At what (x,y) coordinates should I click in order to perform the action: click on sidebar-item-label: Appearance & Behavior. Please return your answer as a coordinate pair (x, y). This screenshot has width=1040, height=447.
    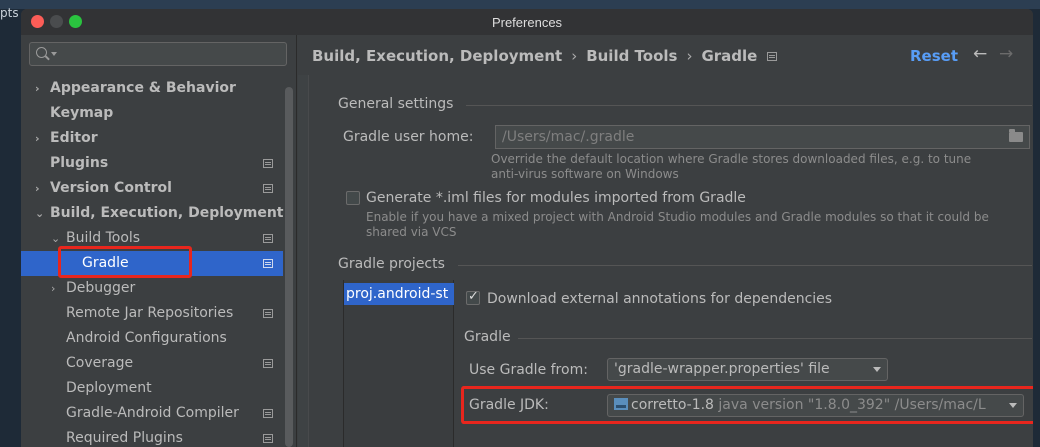
    Looking at the image, I should click on (143, 88).